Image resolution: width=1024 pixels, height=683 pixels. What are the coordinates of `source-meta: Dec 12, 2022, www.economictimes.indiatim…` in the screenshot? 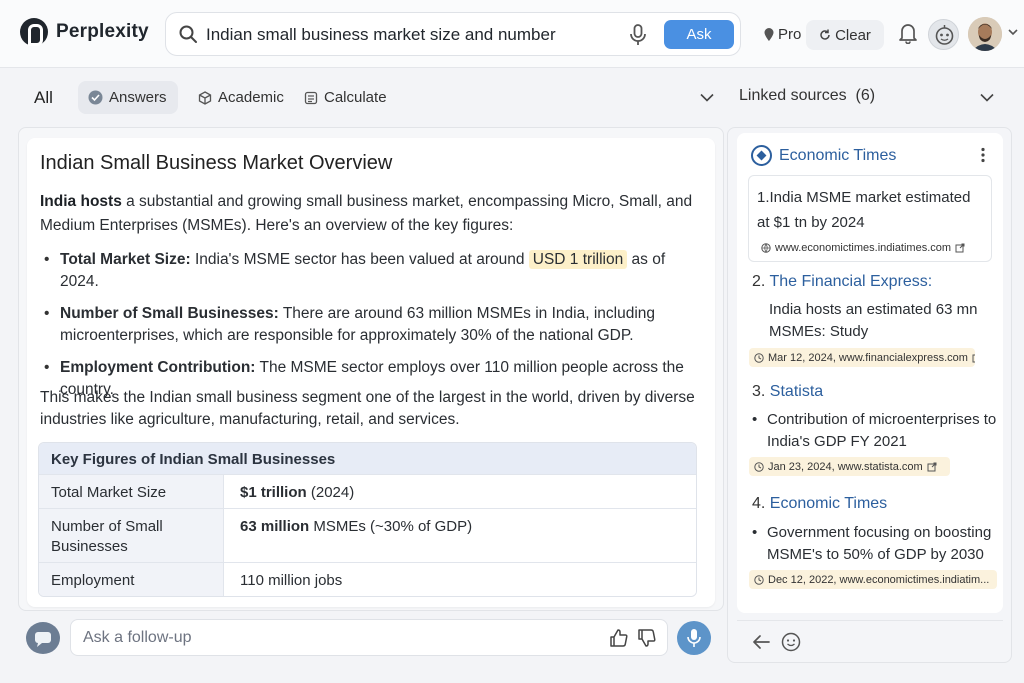 It's located at (873, 579).